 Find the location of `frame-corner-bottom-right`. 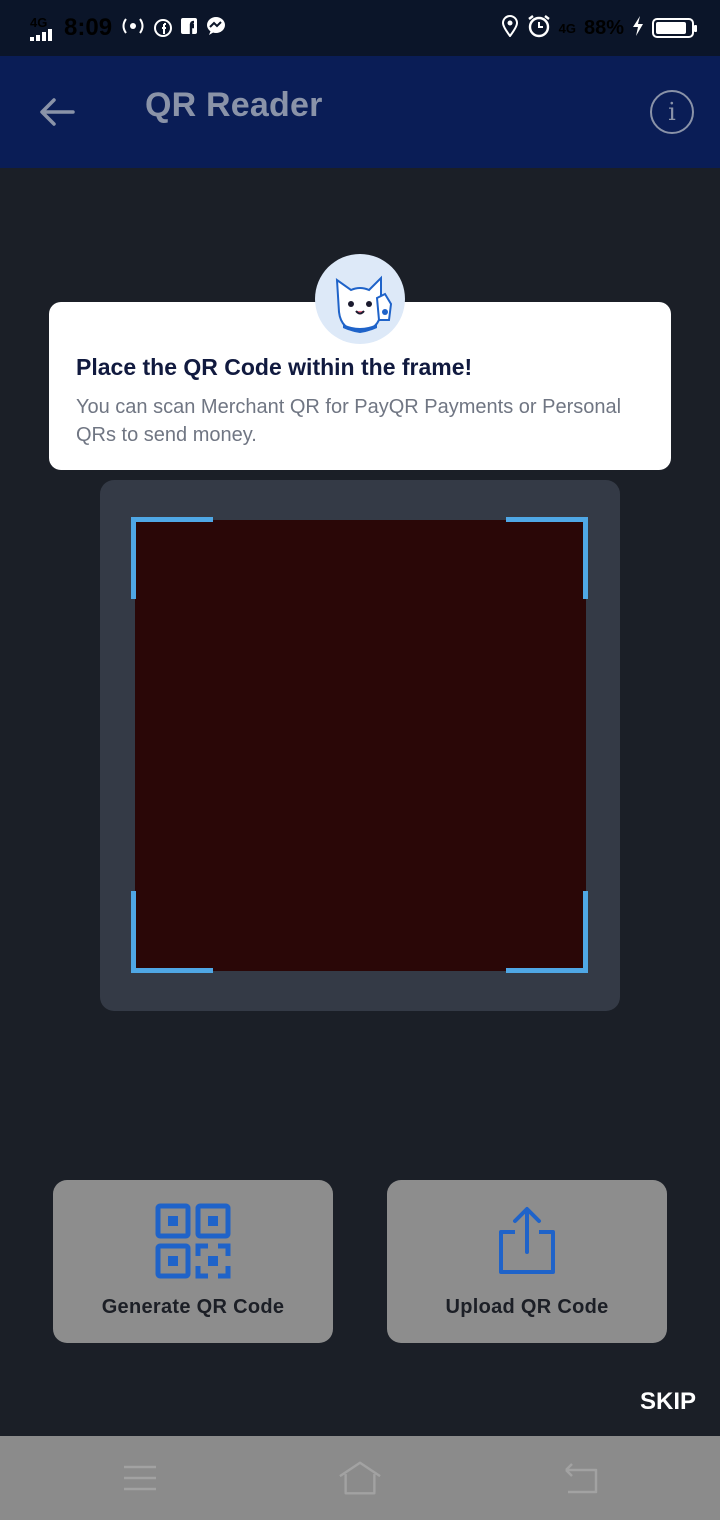

frame-corner-bottom-right is located at coordinates (547, 932).